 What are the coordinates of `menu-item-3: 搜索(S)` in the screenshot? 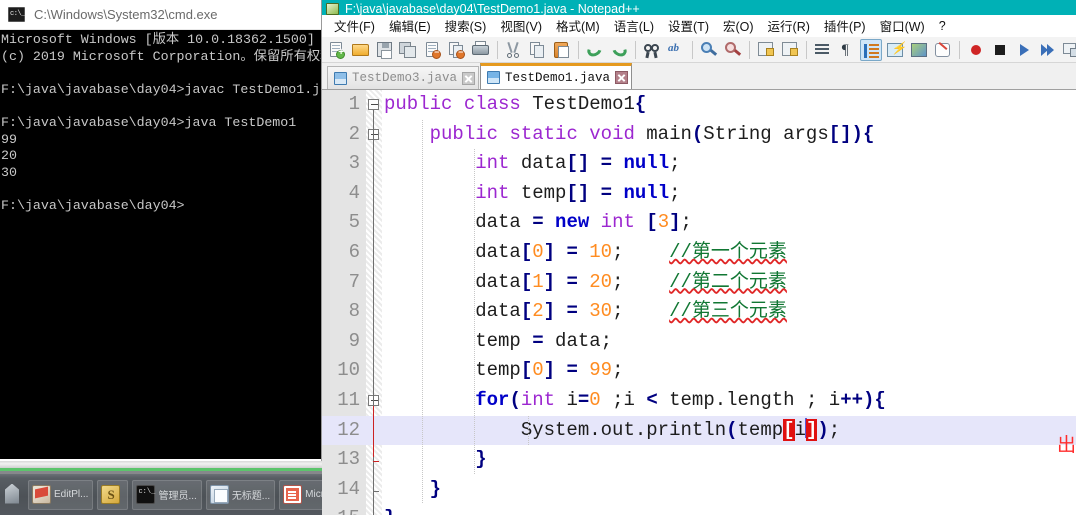 It's located at (466, 25).